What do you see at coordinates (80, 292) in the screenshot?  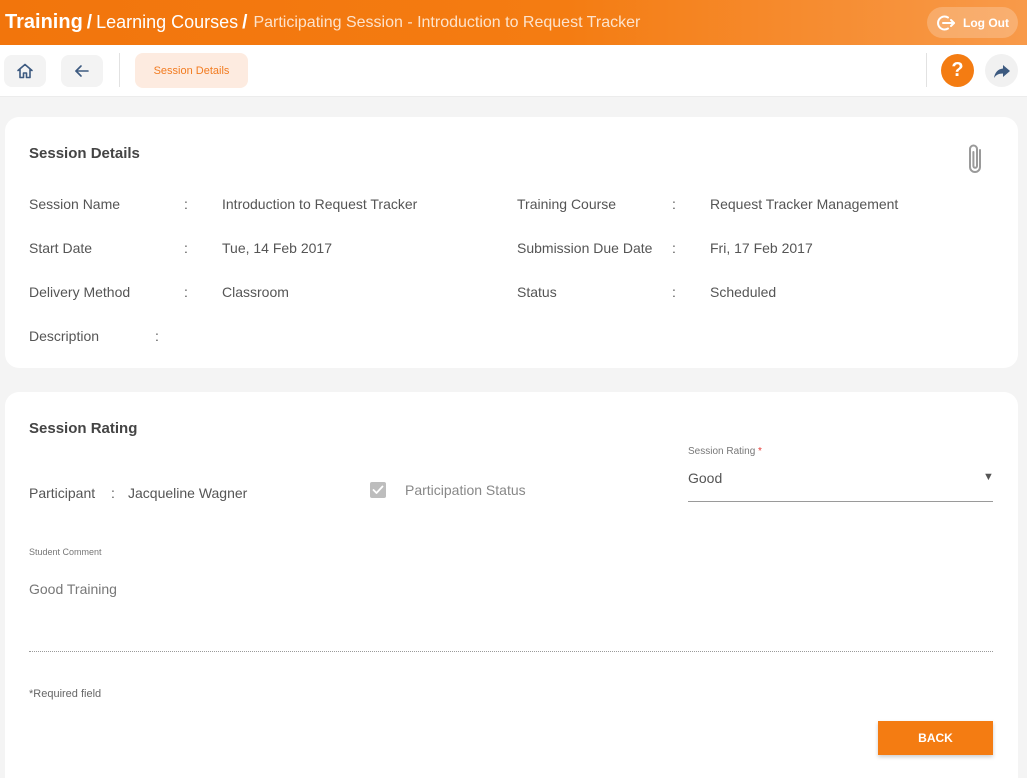 I see `delivery-method-label: Delivery Method` at bounding box center [80, 292].